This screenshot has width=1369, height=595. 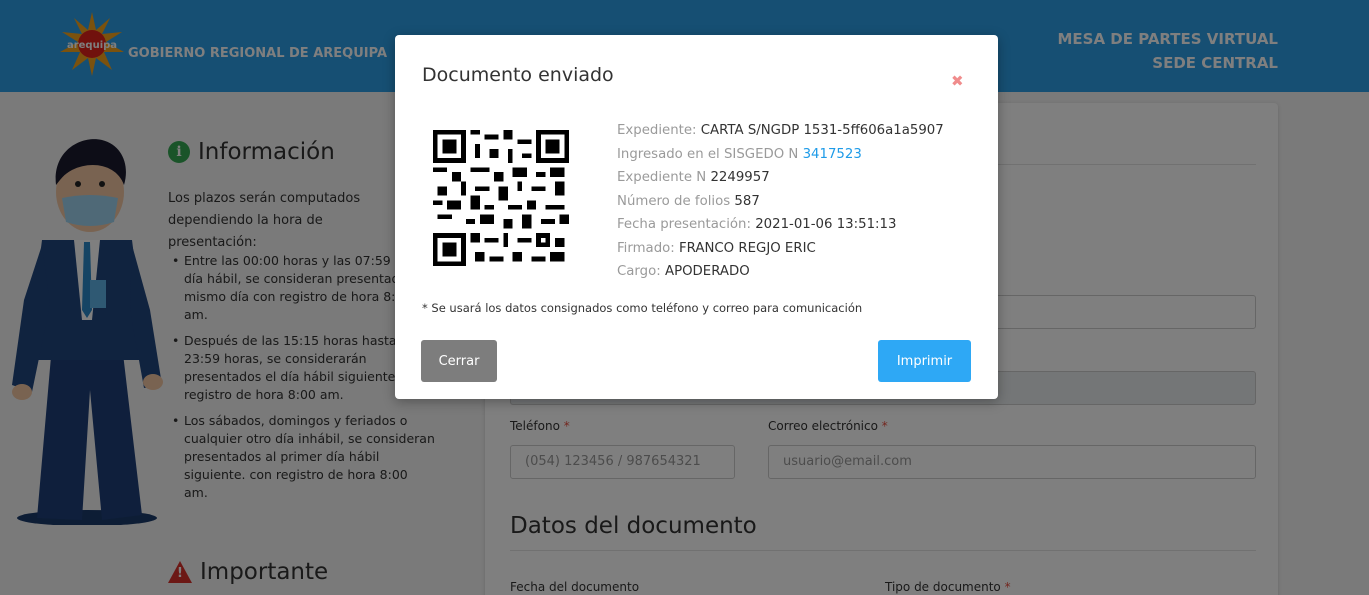 I want to click on close-button: Cerrar, so click(x=459, y=361).